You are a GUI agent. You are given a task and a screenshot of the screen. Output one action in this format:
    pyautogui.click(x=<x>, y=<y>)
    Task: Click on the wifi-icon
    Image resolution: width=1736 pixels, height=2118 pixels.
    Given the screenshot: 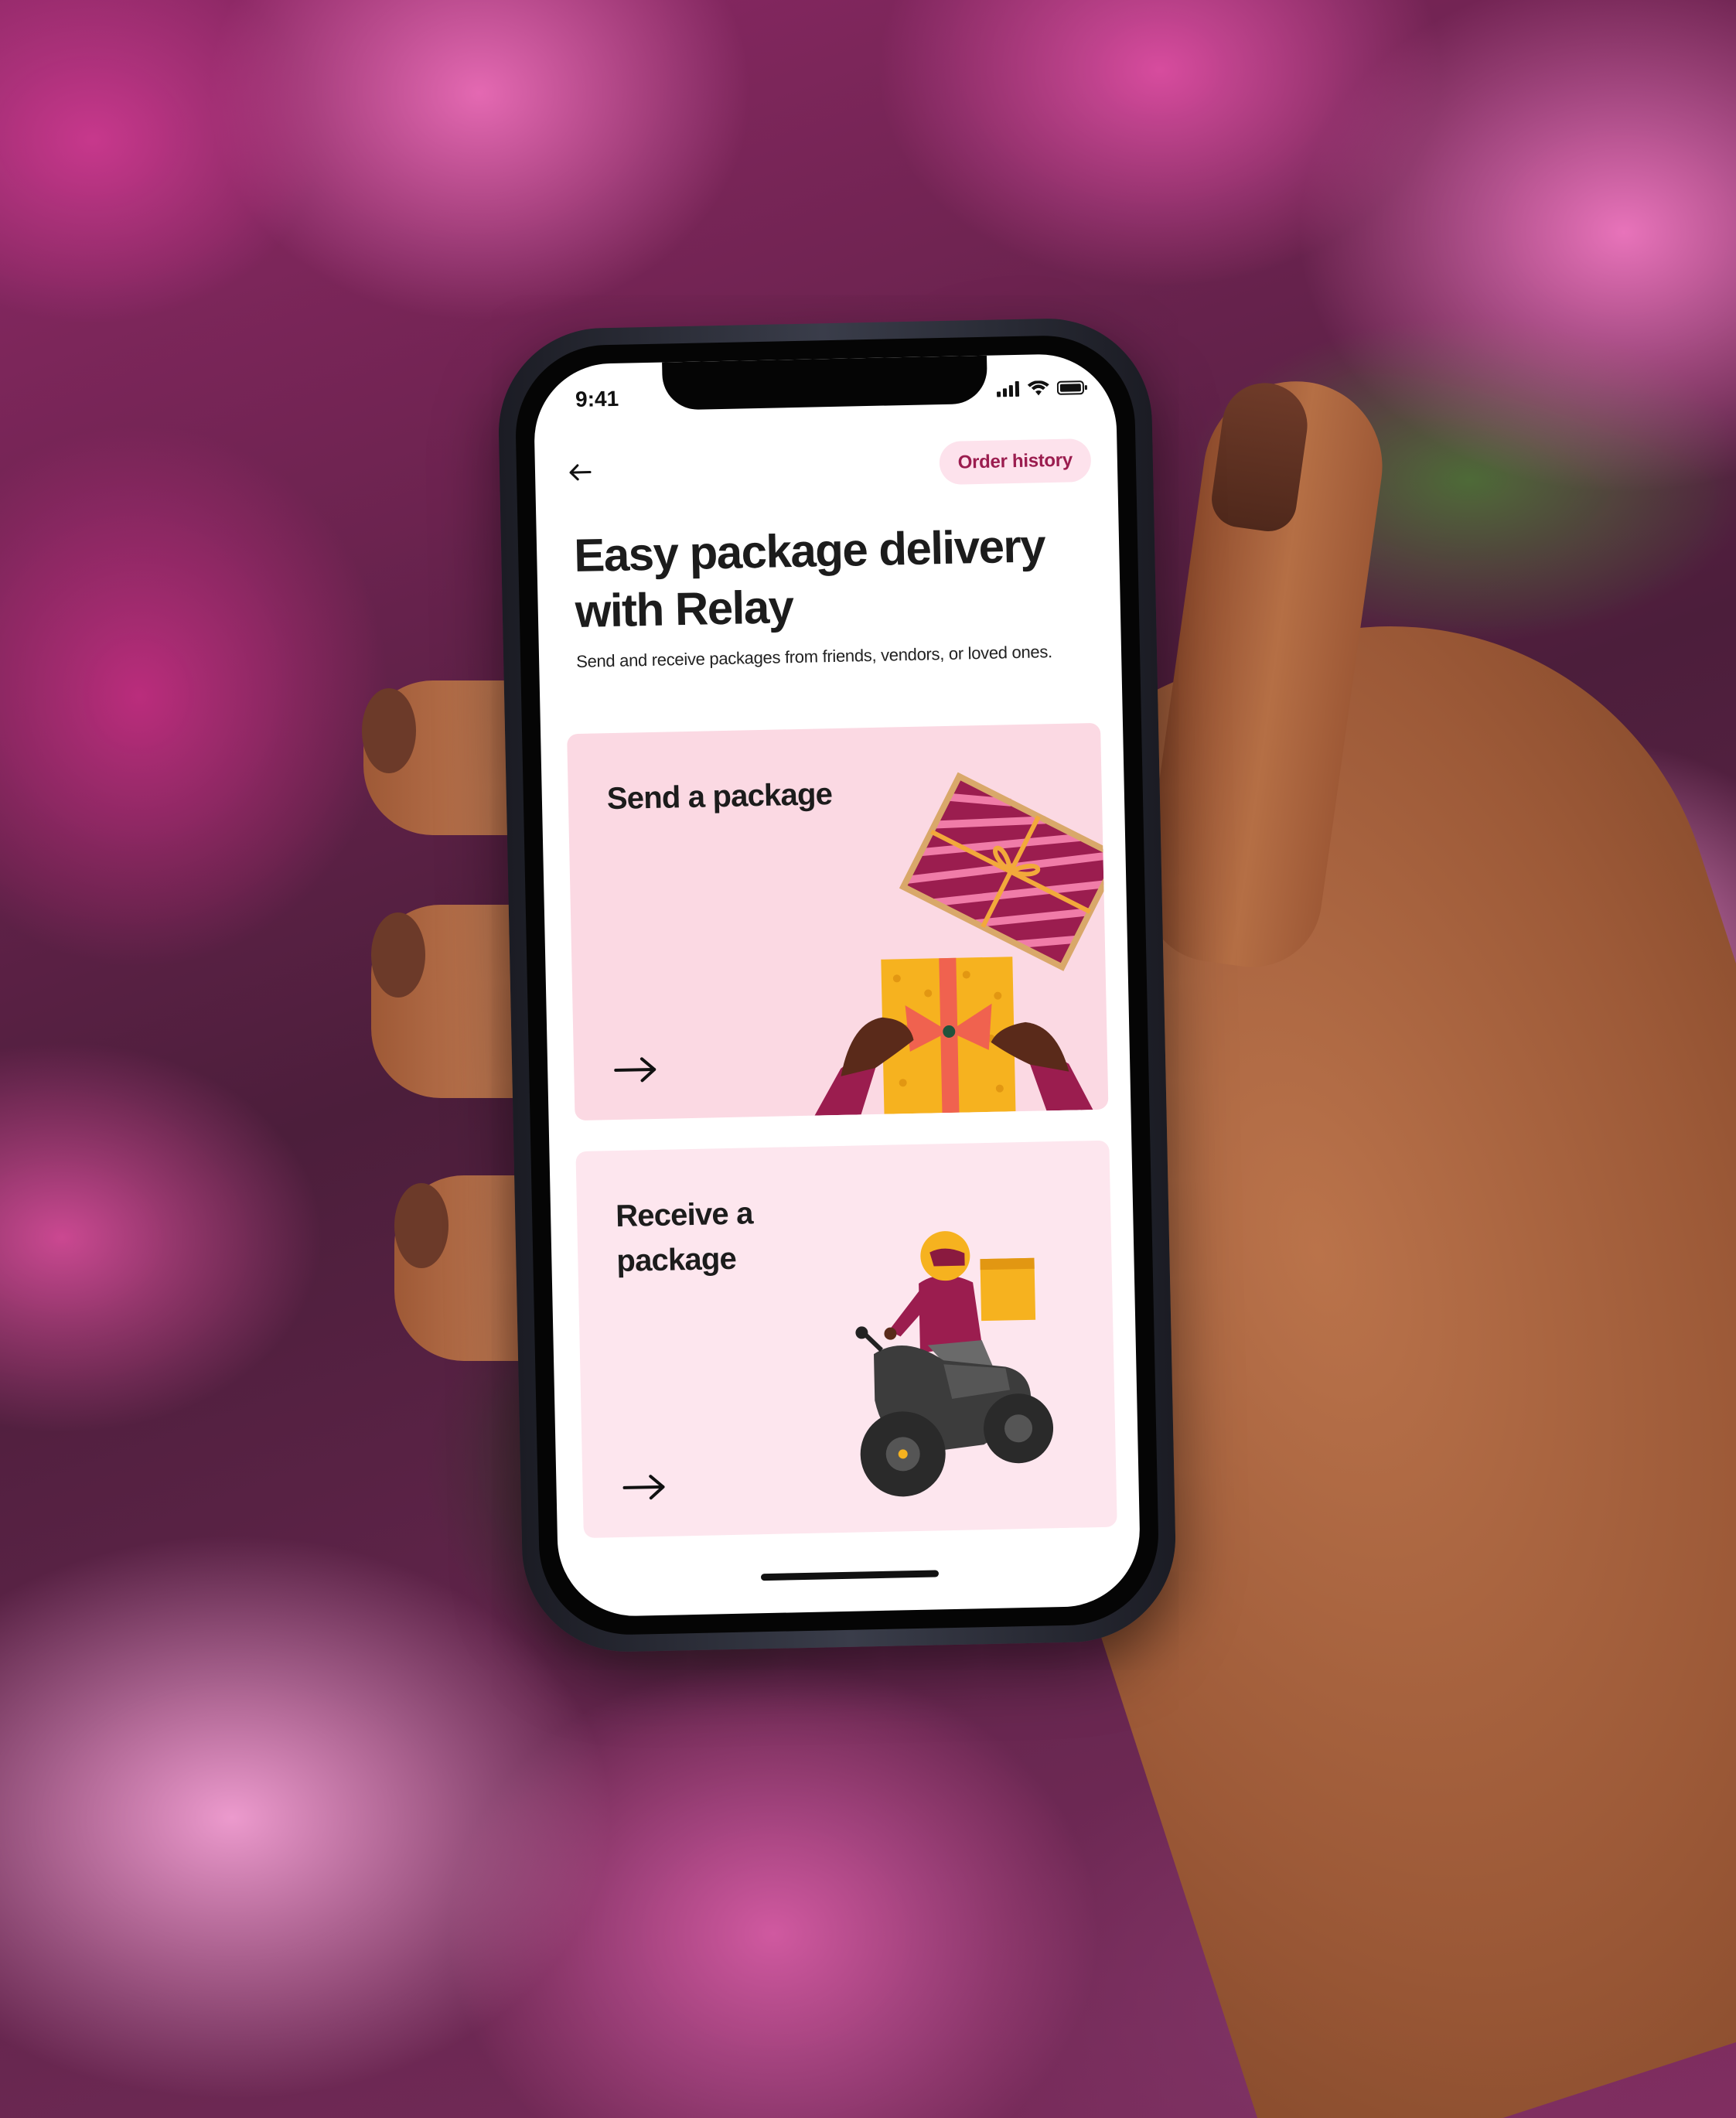 What is the action you would take?
    pyautogui.click(x=1038, y=388)
    